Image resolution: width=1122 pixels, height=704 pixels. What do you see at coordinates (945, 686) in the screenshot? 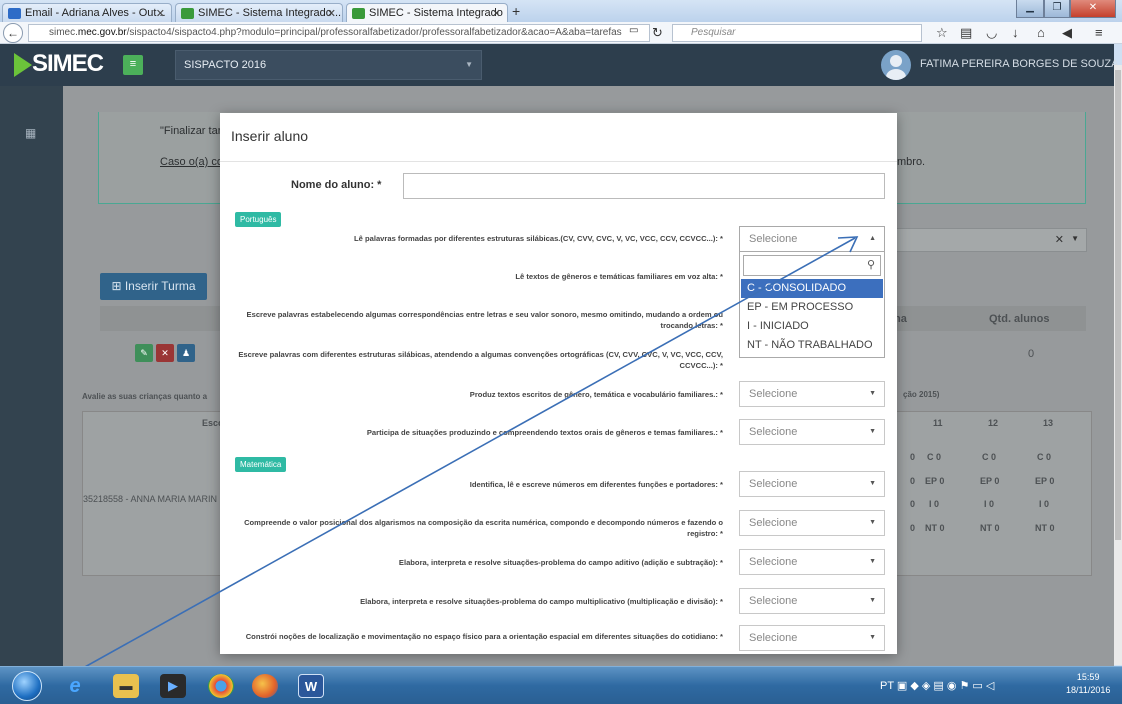
I see `tray-icon: ▣ ◆ ◈ ▤ ◉ ⚑ ▭ ◁` at bounding box center [945, 686].